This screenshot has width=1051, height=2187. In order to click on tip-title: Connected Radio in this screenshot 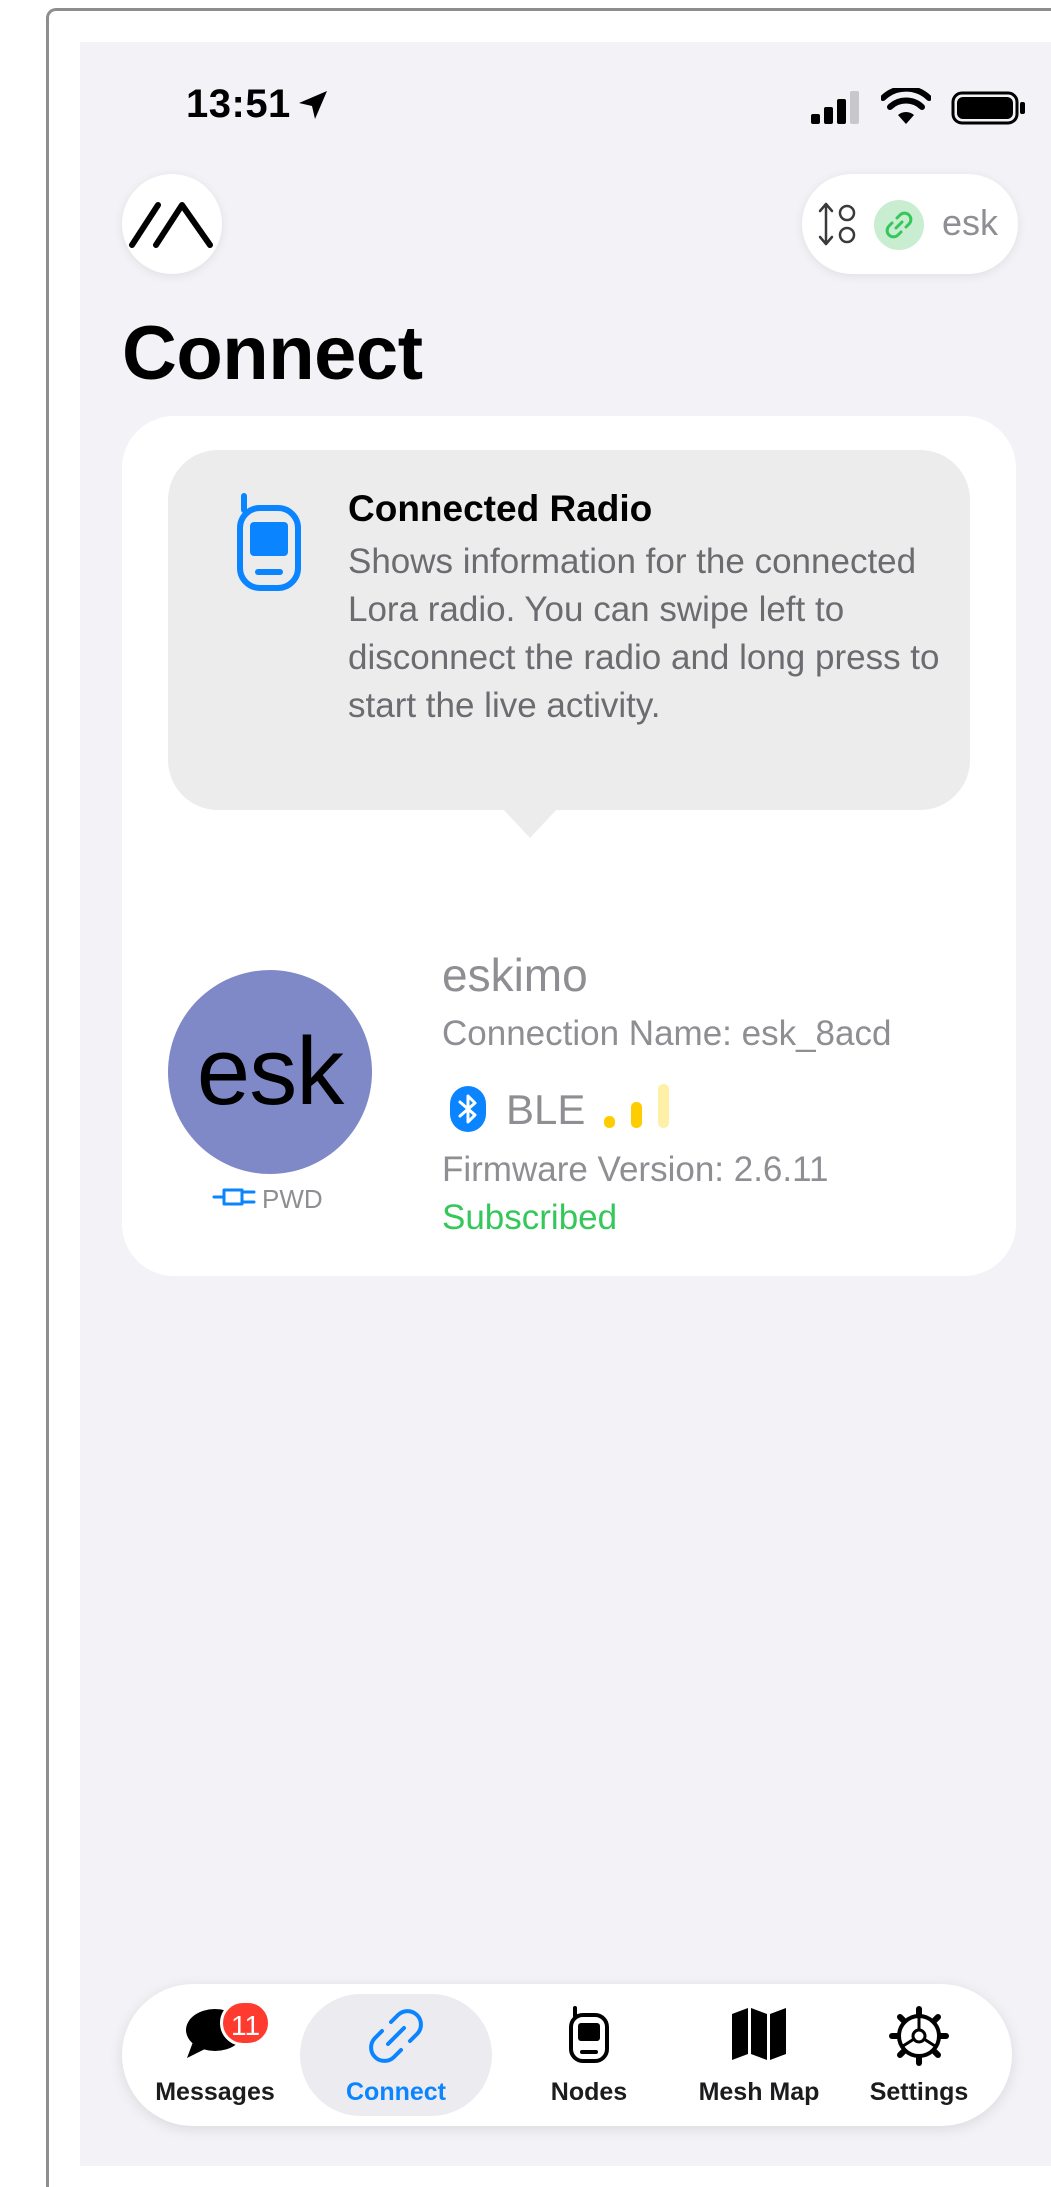, I will do `click(500, 508)`.